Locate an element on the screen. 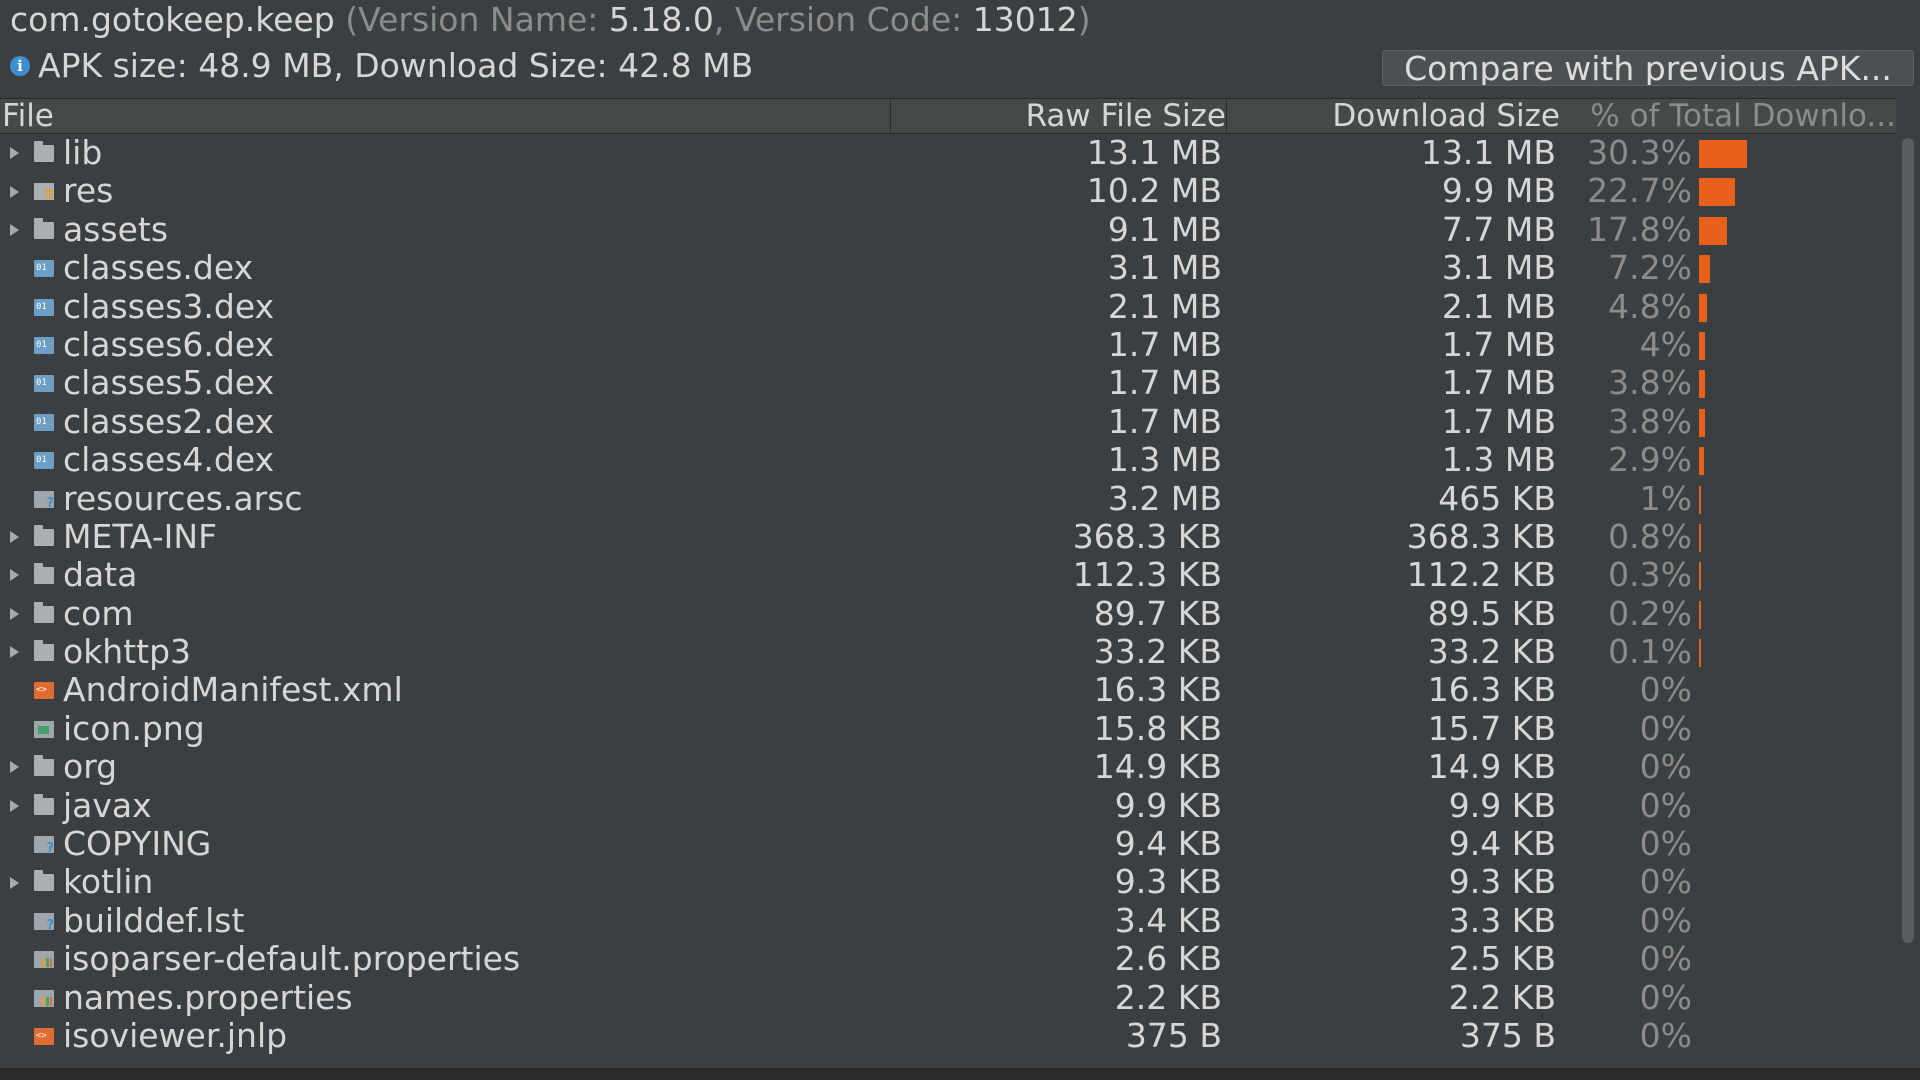 This screenshot has width=1920, height=1080. percent-of-total: 3.8% is located at coordinates (1650, 421).